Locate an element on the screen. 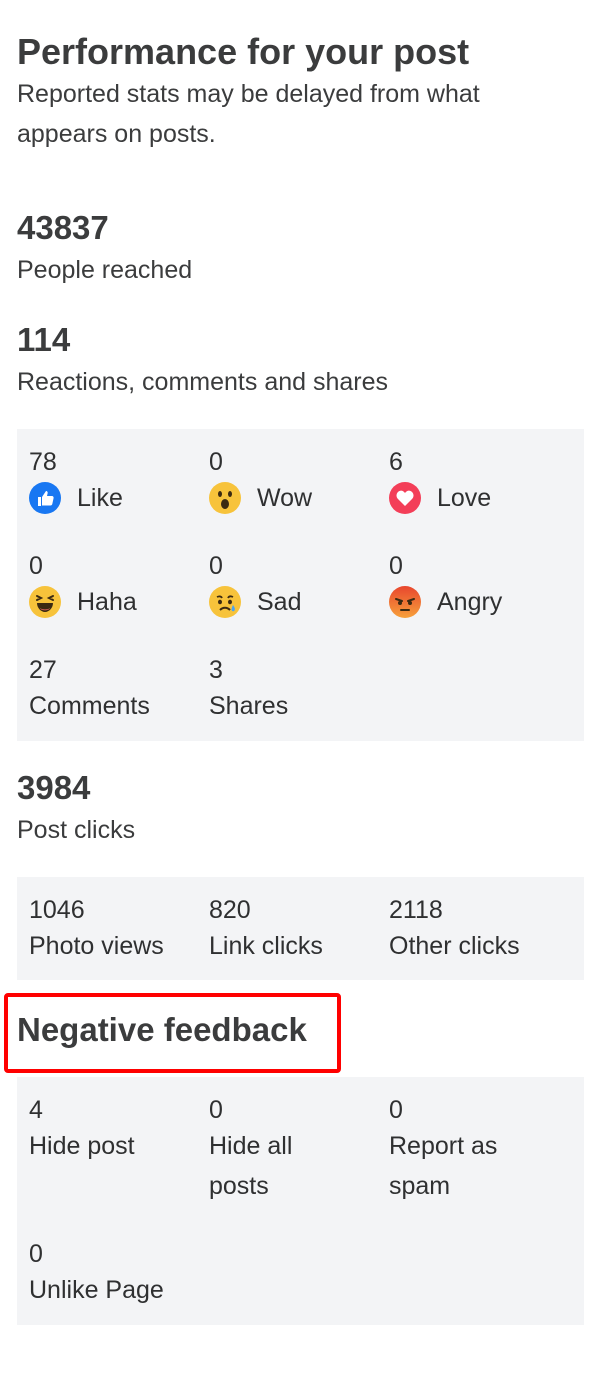 This screenshot has width=611, height=1393. hide-all-posts-count: 0 is located at coordinates (216, 1110).